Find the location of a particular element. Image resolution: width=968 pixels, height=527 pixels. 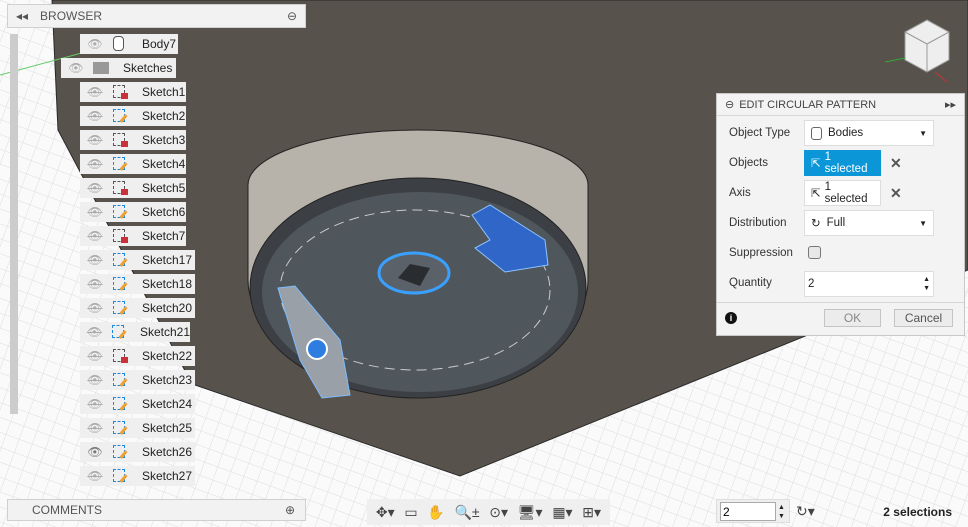

sketch-label: Sketch6 is located at coordinates (164, 212).